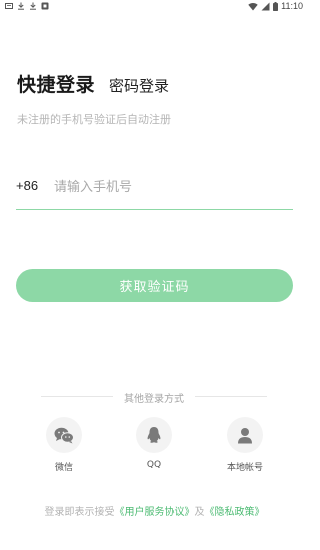 The height and width of the screenshot is (550, 320). Describe the element at coordinates (244, 468) in the screenshot. I see `local-account-login-label: 本地帐号` at that location.